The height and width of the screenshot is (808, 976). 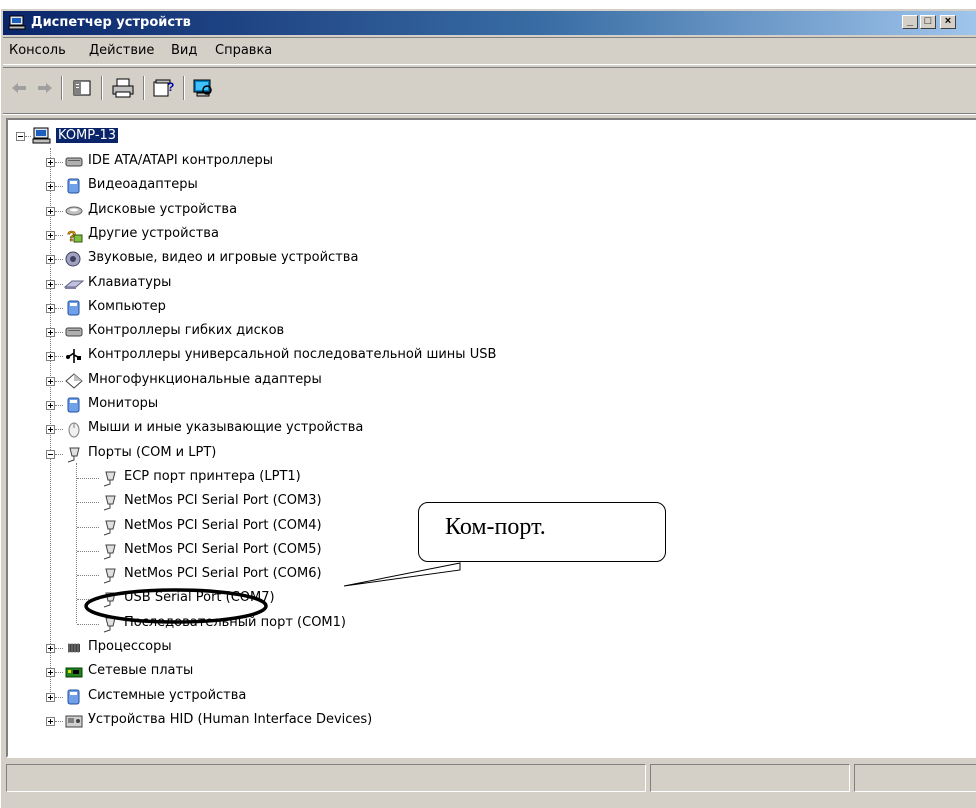 What do you see at coordinates (915, 778) in the screenshot?
I see `status-pane` at bounding box center [915, 778].